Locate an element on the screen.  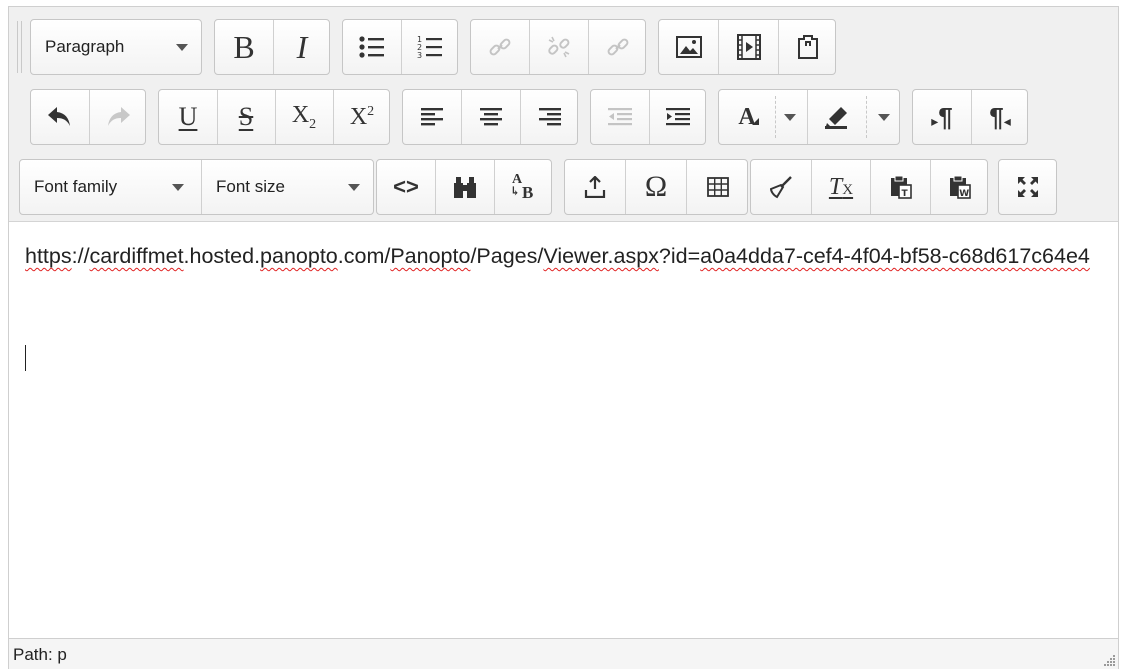
status-bar: Path: p is located at coordinates (563, 653).